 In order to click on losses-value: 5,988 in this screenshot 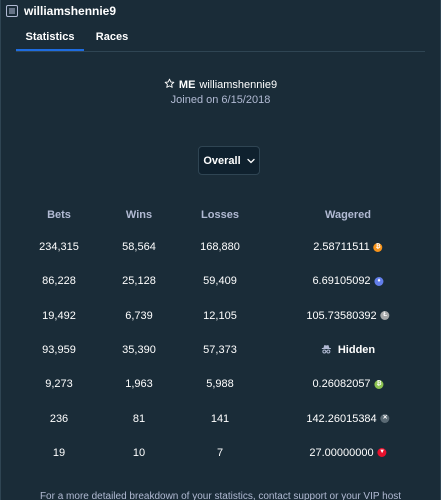, I will do `click(220, 384)`.